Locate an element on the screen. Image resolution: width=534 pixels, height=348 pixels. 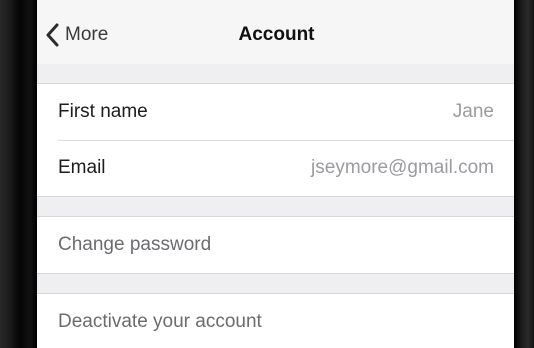
email-label: Email is located at coordinates (82, 167).